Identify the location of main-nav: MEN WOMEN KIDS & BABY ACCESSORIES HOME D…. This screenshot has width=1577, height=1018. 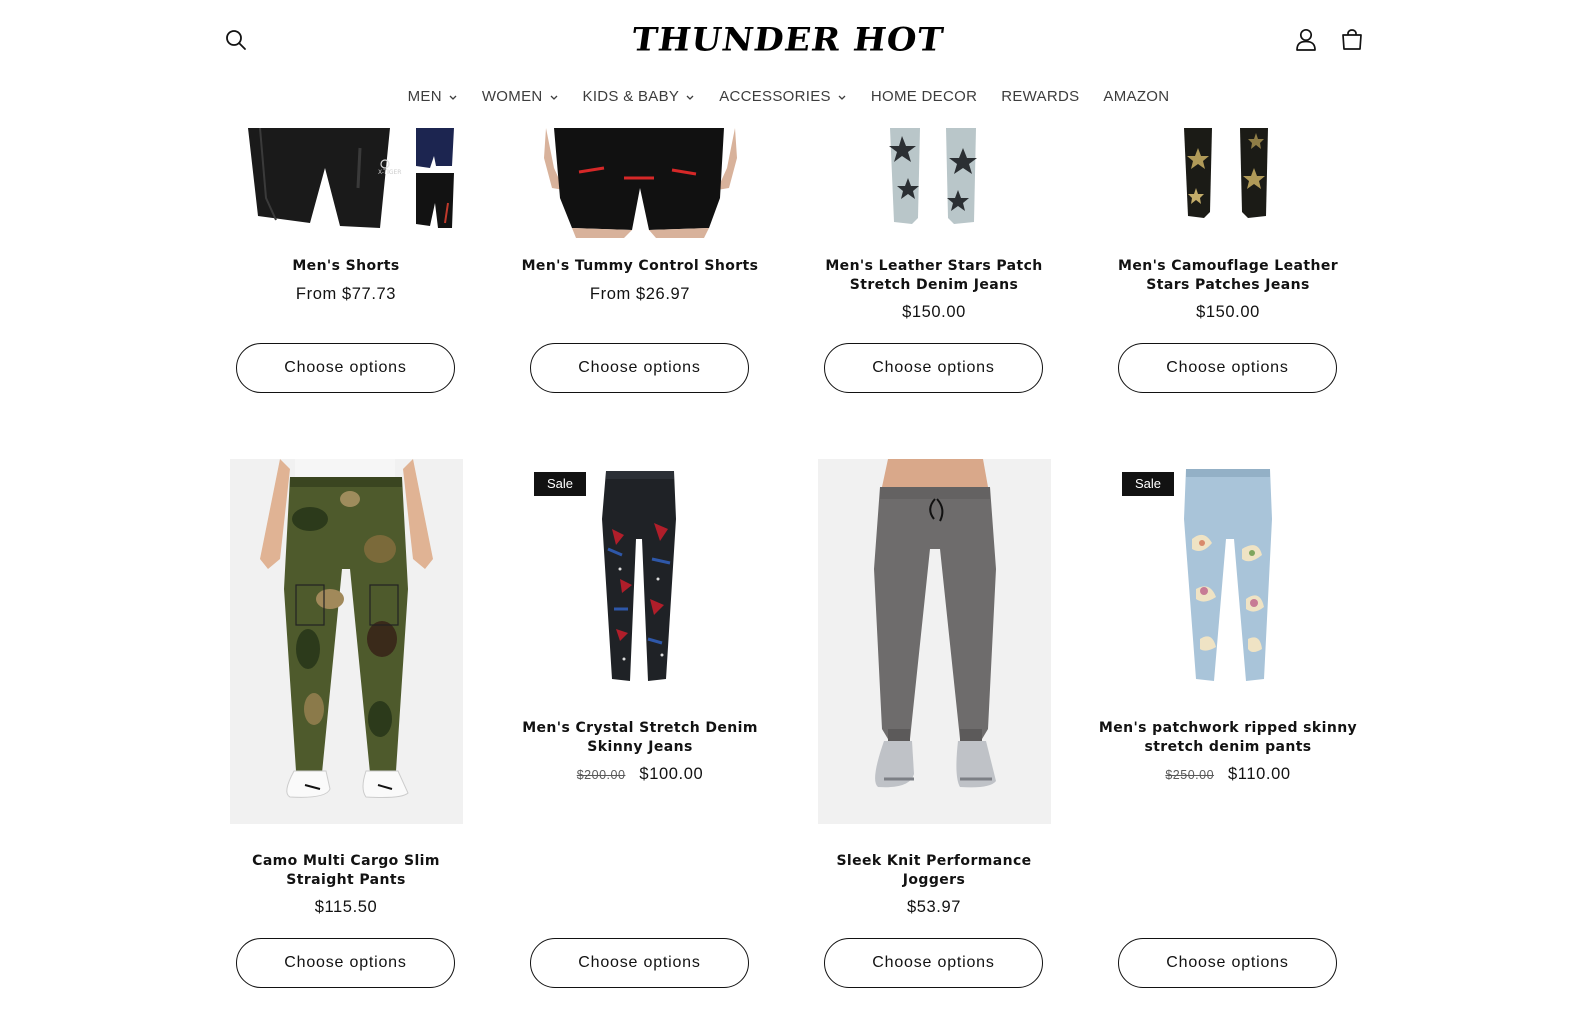
(788, 96).